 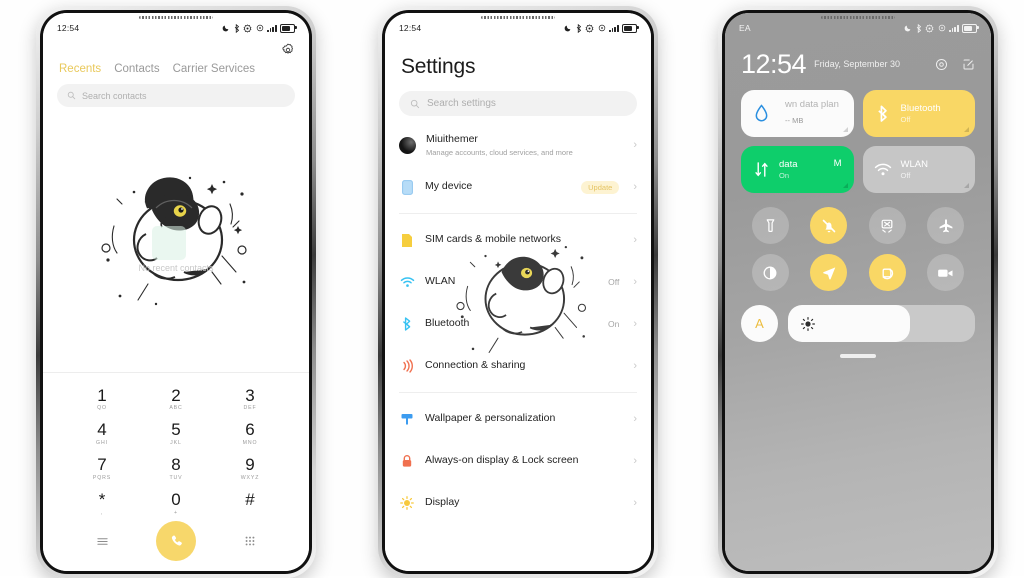 What do you see at coordinates (475, 365) in the screenshot?
I see `settings-item-label: Connection & sharing` at bounding box center [475, 365].